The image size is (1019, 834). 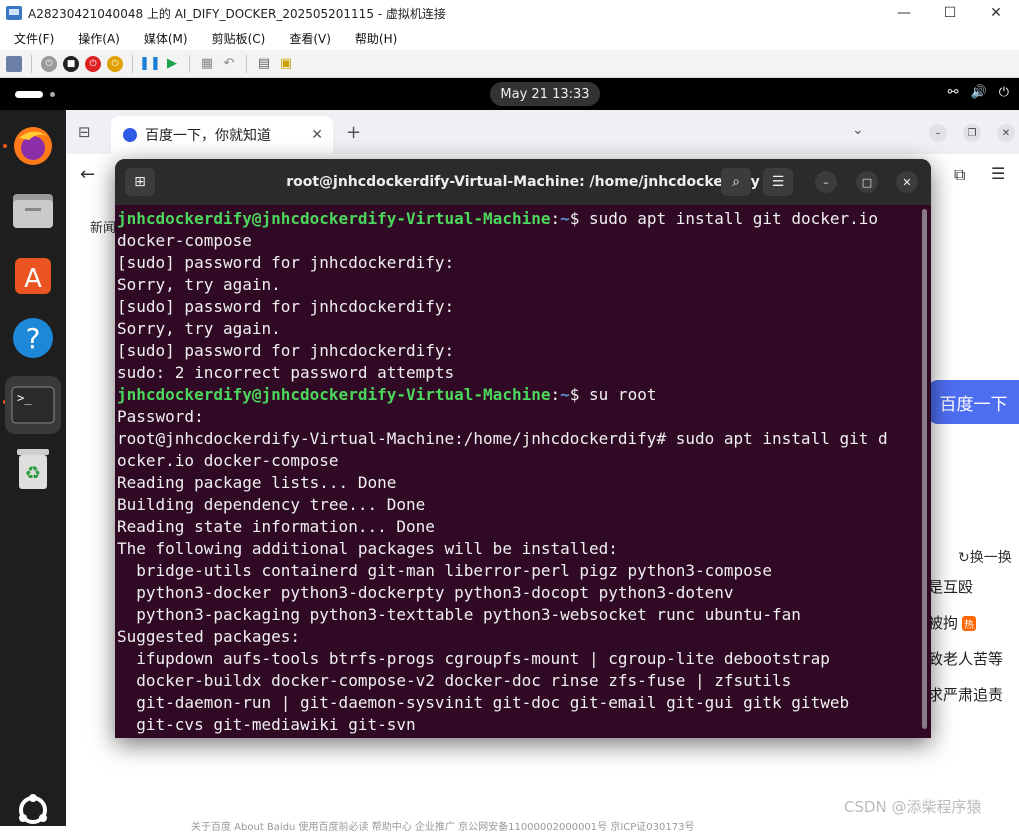 What do you see at coordinates (959, 175) in the screenshot?
I see `extensions-icon: ⧉` at bounding box center [959, 175].